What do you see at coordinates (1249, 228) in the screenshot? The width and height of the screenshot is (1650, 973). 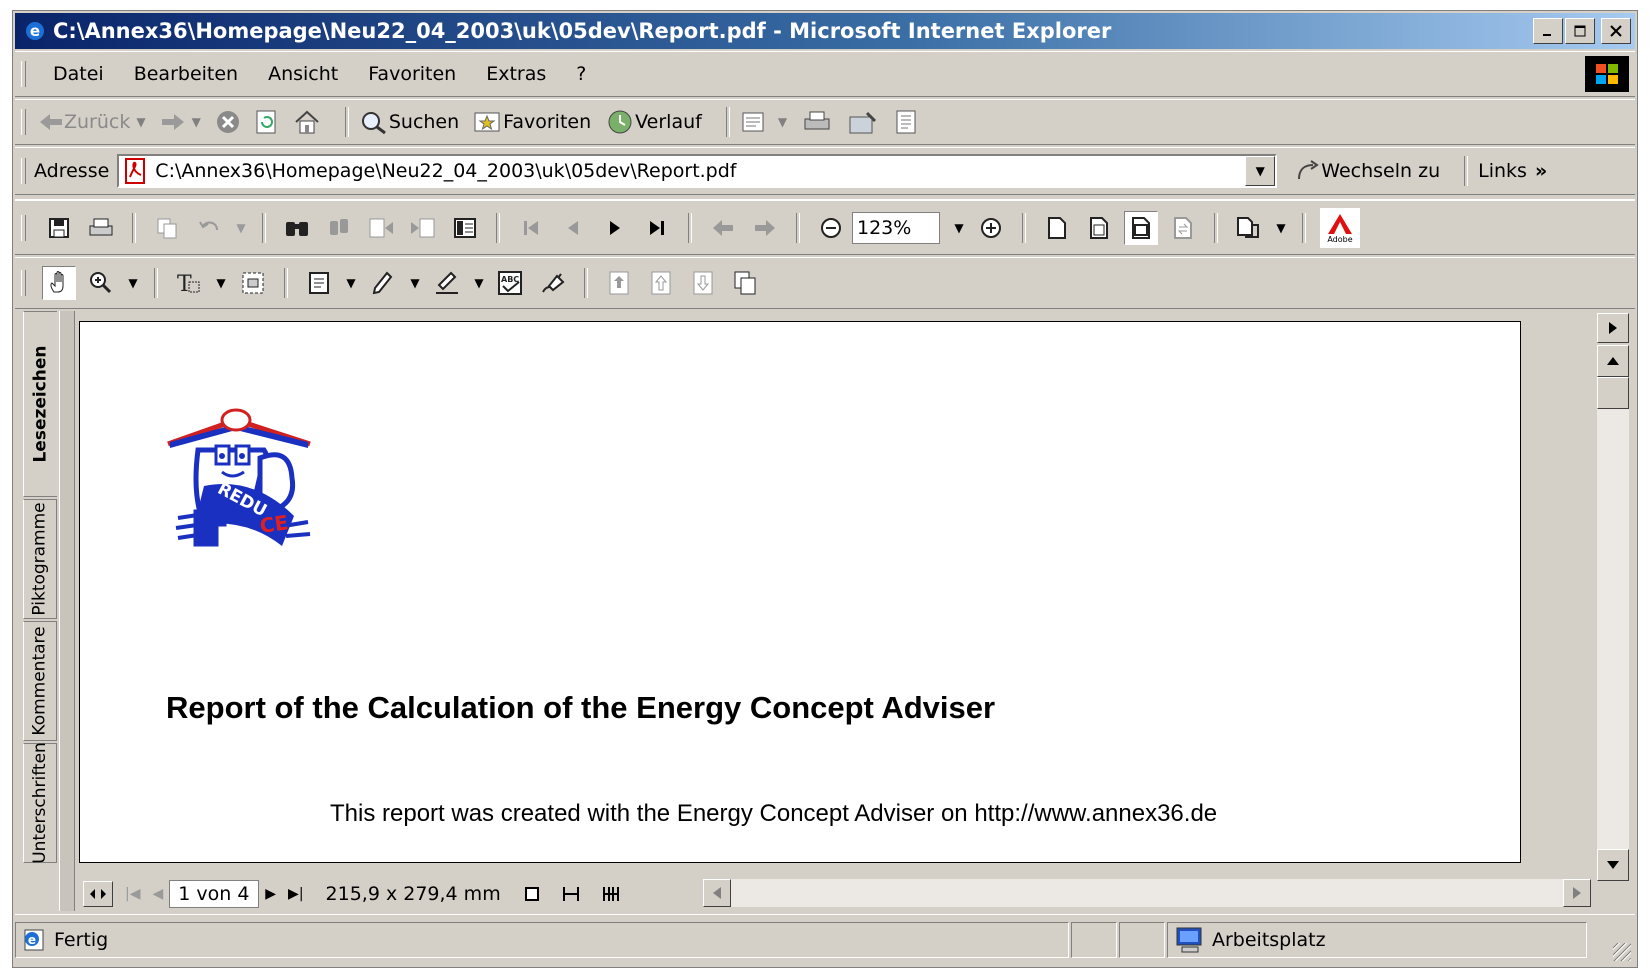 I see `rotate-view-icon` at bounding box center [1249, 228].